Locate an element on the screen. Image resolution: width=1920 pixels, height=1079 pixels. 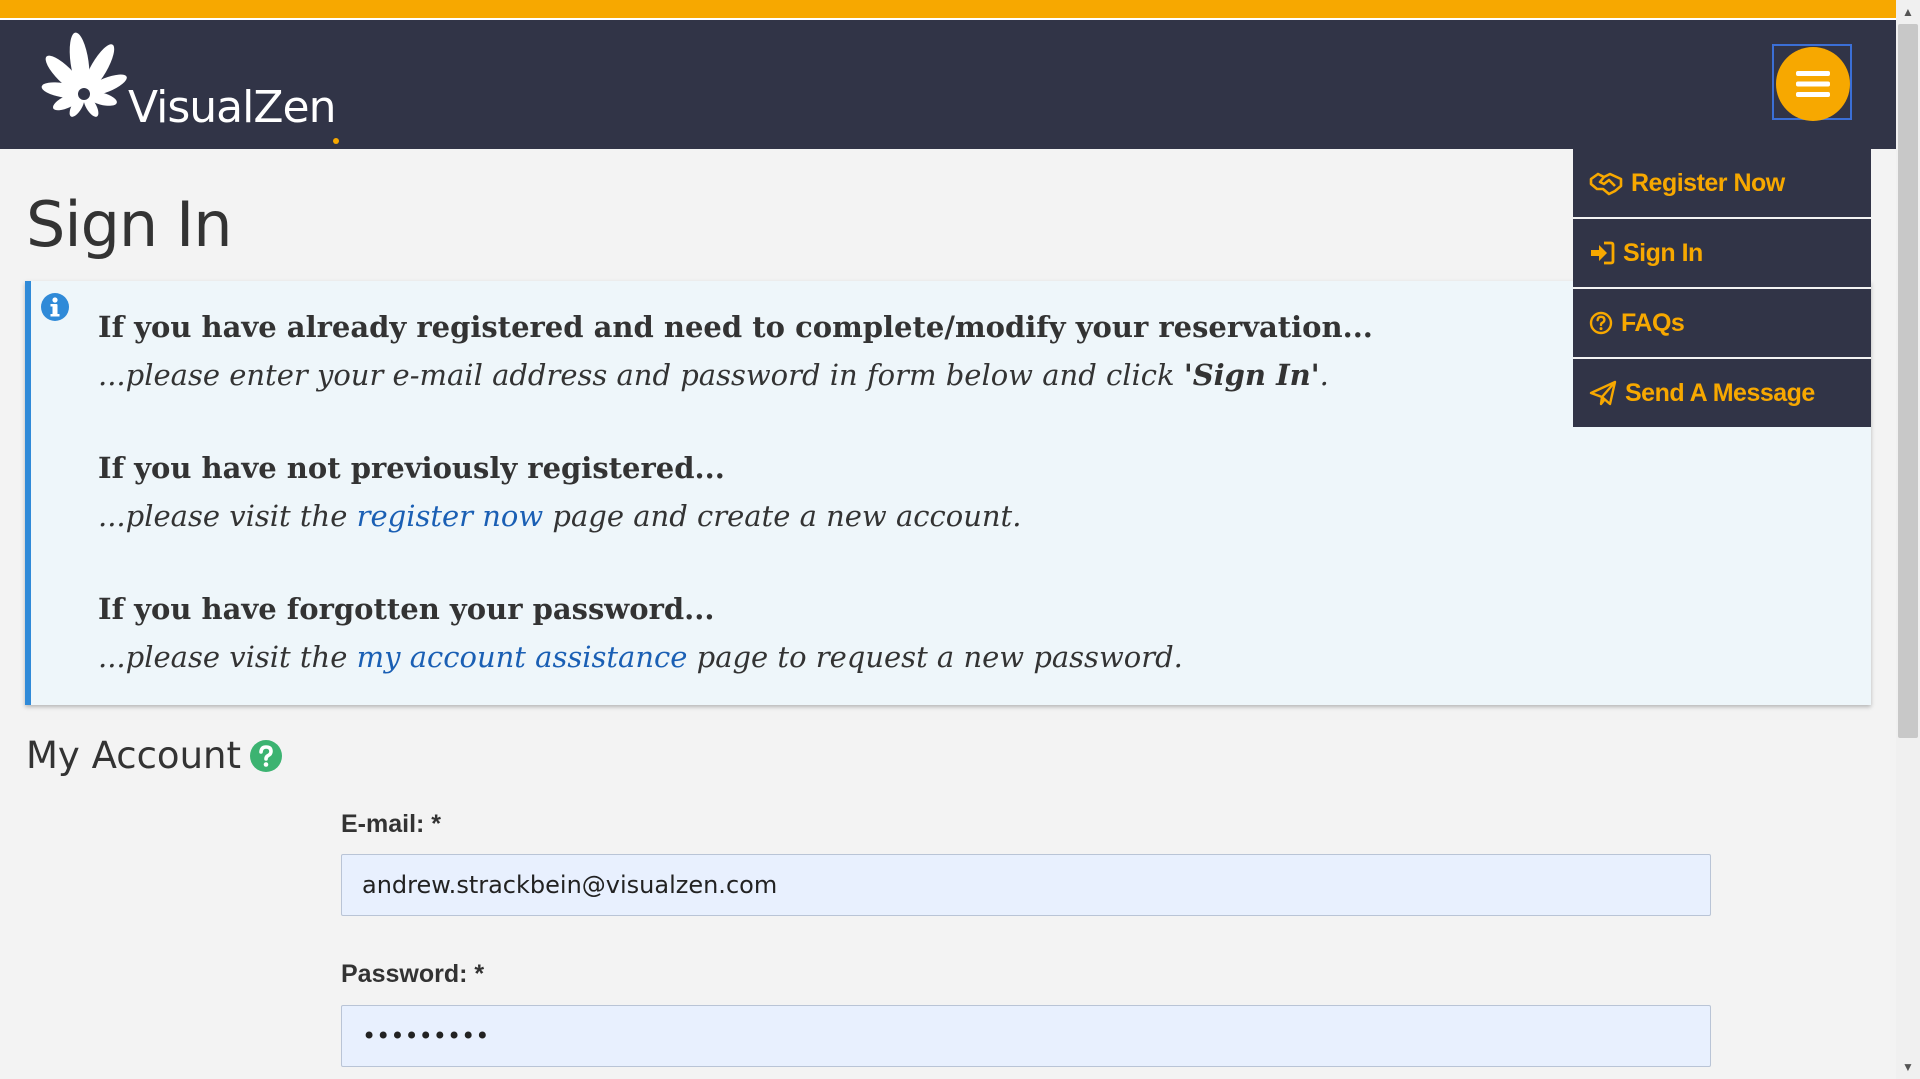
nav-dropdown-menu: Register Now Sign In FAQs Send A Message is located at coordinates (1722, 289).